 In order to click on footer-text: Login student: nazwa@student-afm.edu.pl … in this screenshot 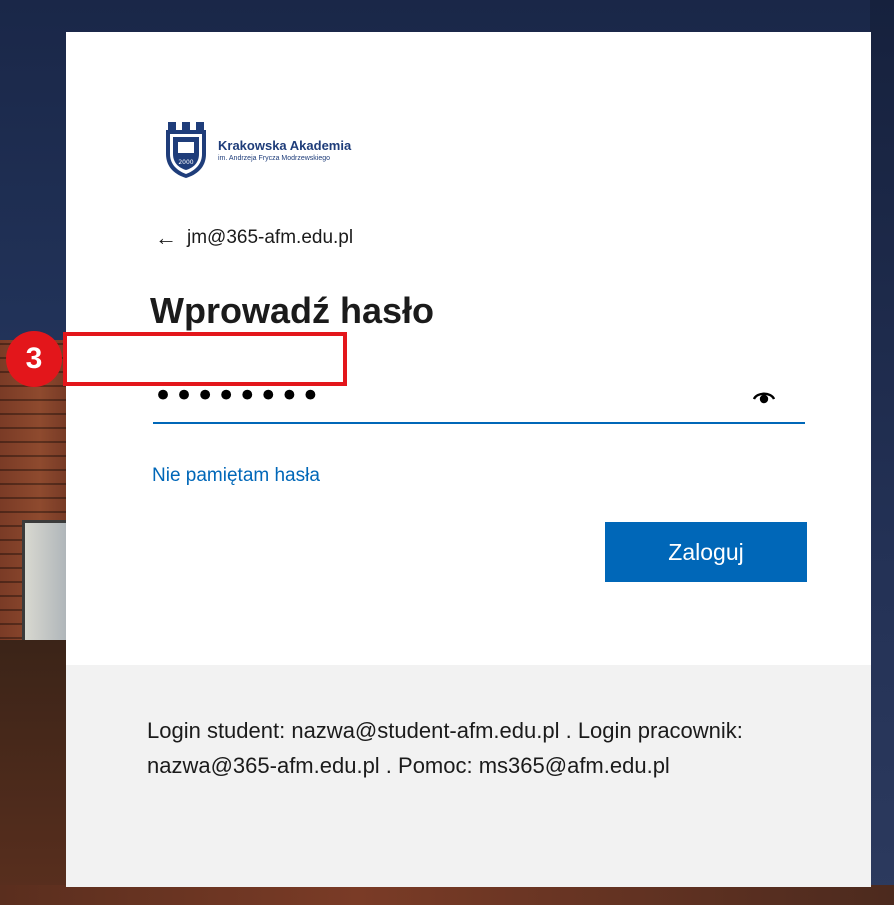, I will do `click(445, 748)`.